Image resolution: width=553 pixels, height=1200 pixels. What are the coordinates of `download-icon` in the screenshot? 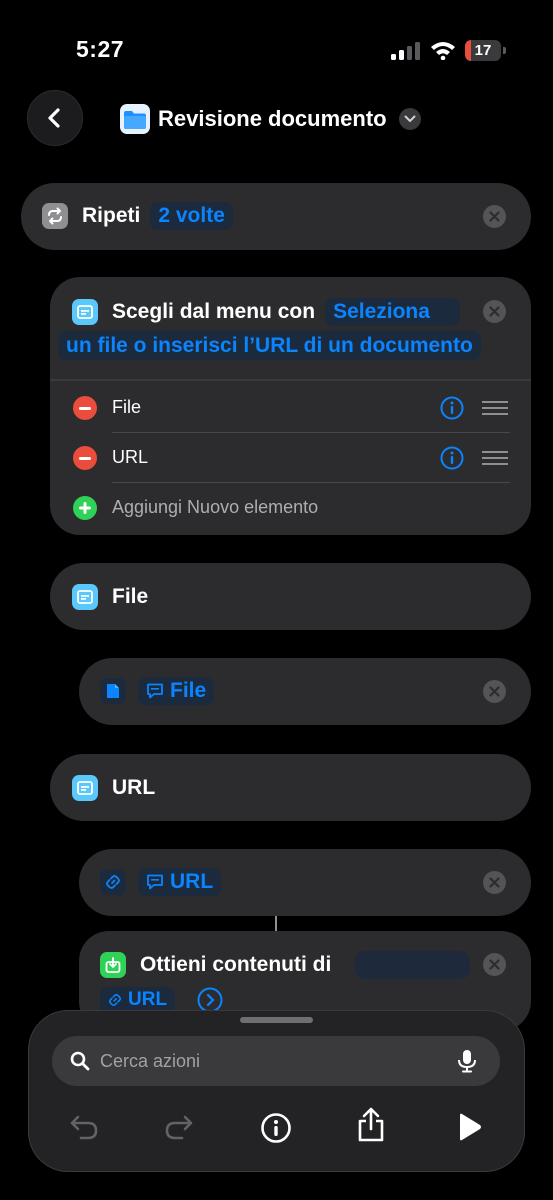 It's located at (113, 965).